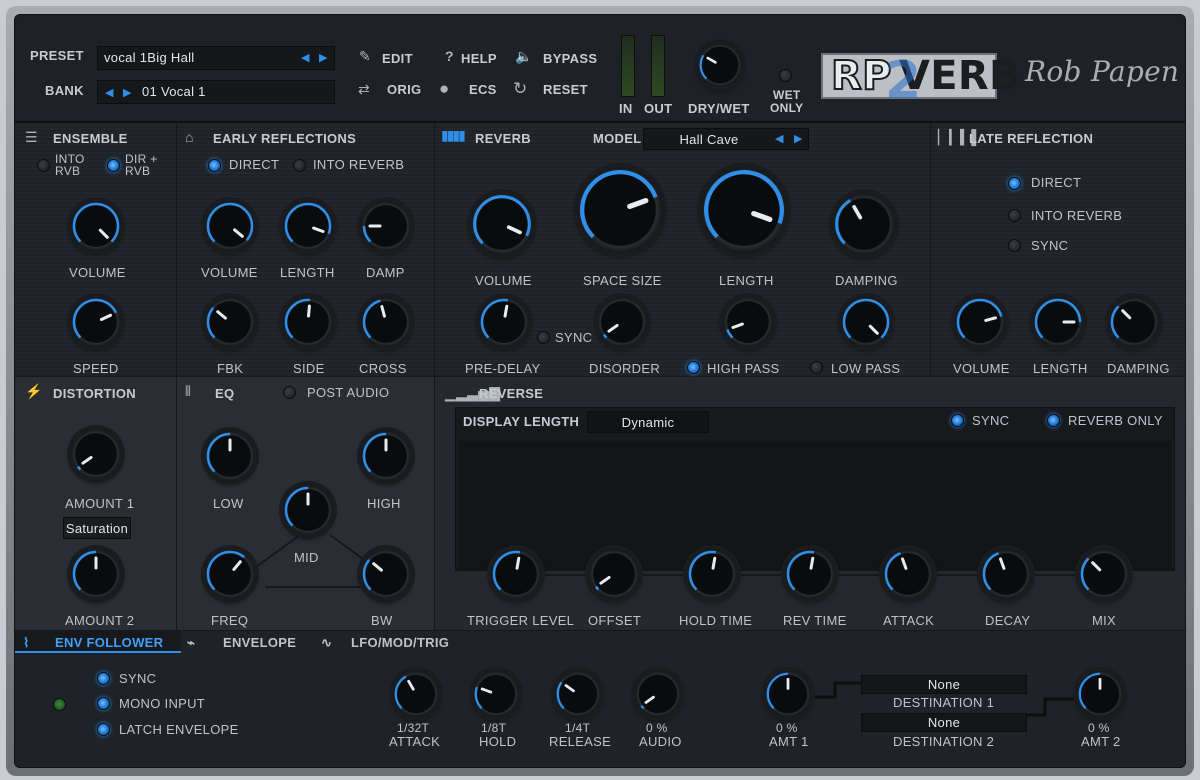  Describe the element at coordinates (305, 57) in the screenshot. I see `preset-prev-arrow: ◀` at that location.